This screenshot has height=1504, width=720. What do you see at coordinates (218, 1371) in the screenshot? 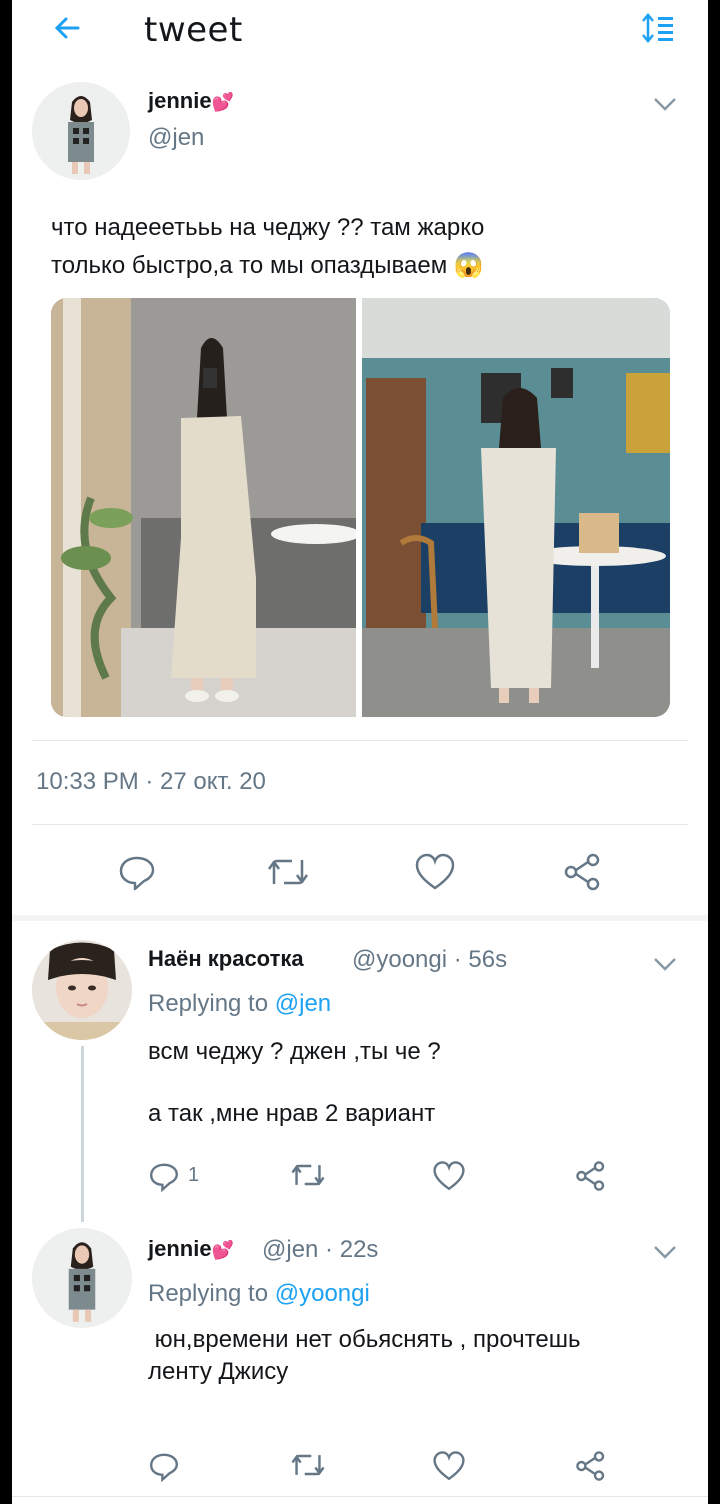
I see `reply-text-line-2: ленту Джису` at bounding box center [218, 1371].